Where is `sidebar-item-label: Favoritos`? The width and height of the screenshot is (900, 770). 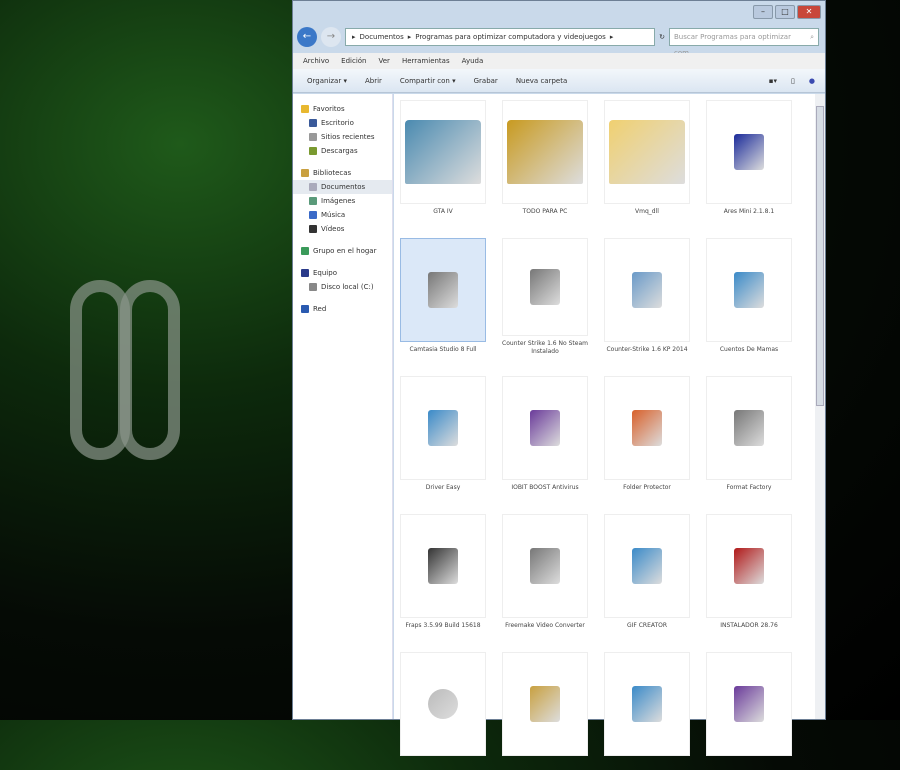
sidebar-item-label: Favoritos is located at coordinates (329, 109).